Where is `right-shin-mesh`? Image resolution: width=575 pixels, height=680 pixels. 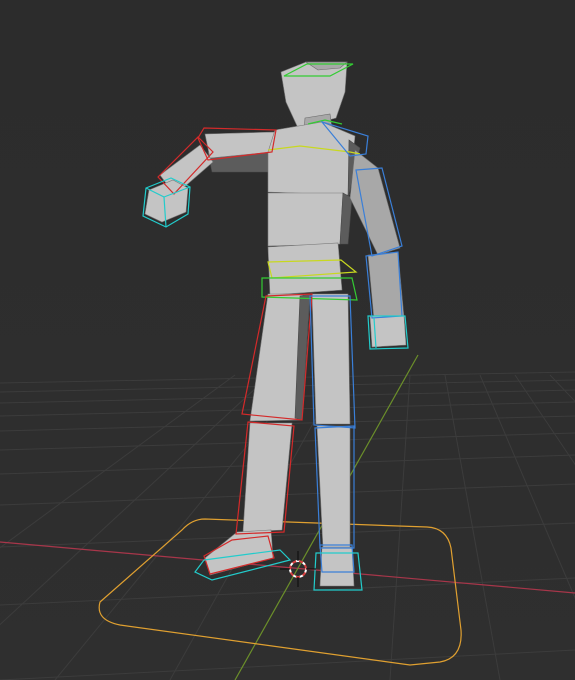
right-shin-mesh is located at coordinates (333, 487).